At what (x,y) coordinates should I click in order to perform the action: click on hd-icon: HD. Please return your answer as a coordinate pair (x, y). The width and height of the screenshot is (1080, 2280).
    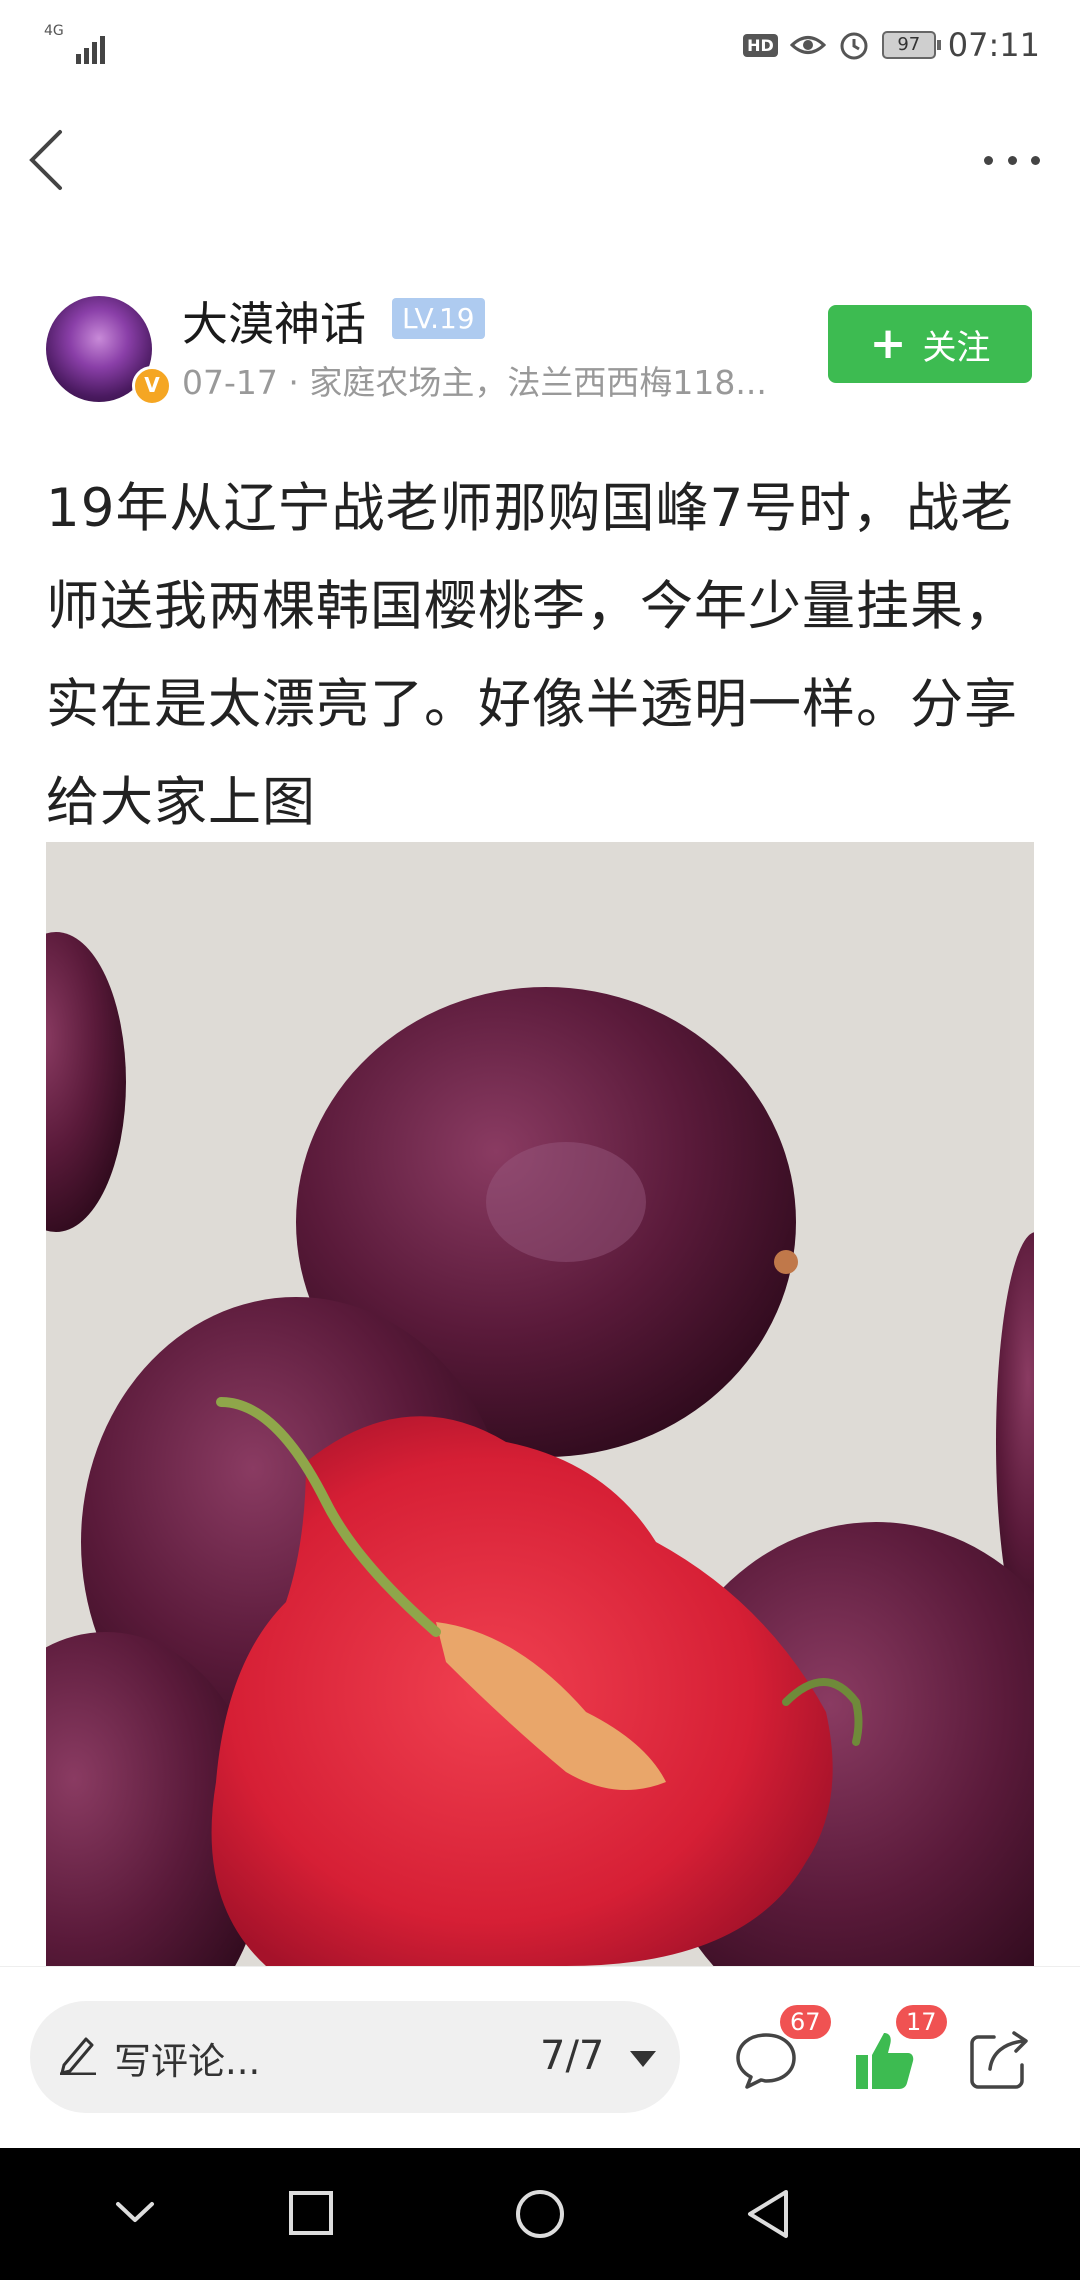
    Looking at the image, I should click on (760, 45).